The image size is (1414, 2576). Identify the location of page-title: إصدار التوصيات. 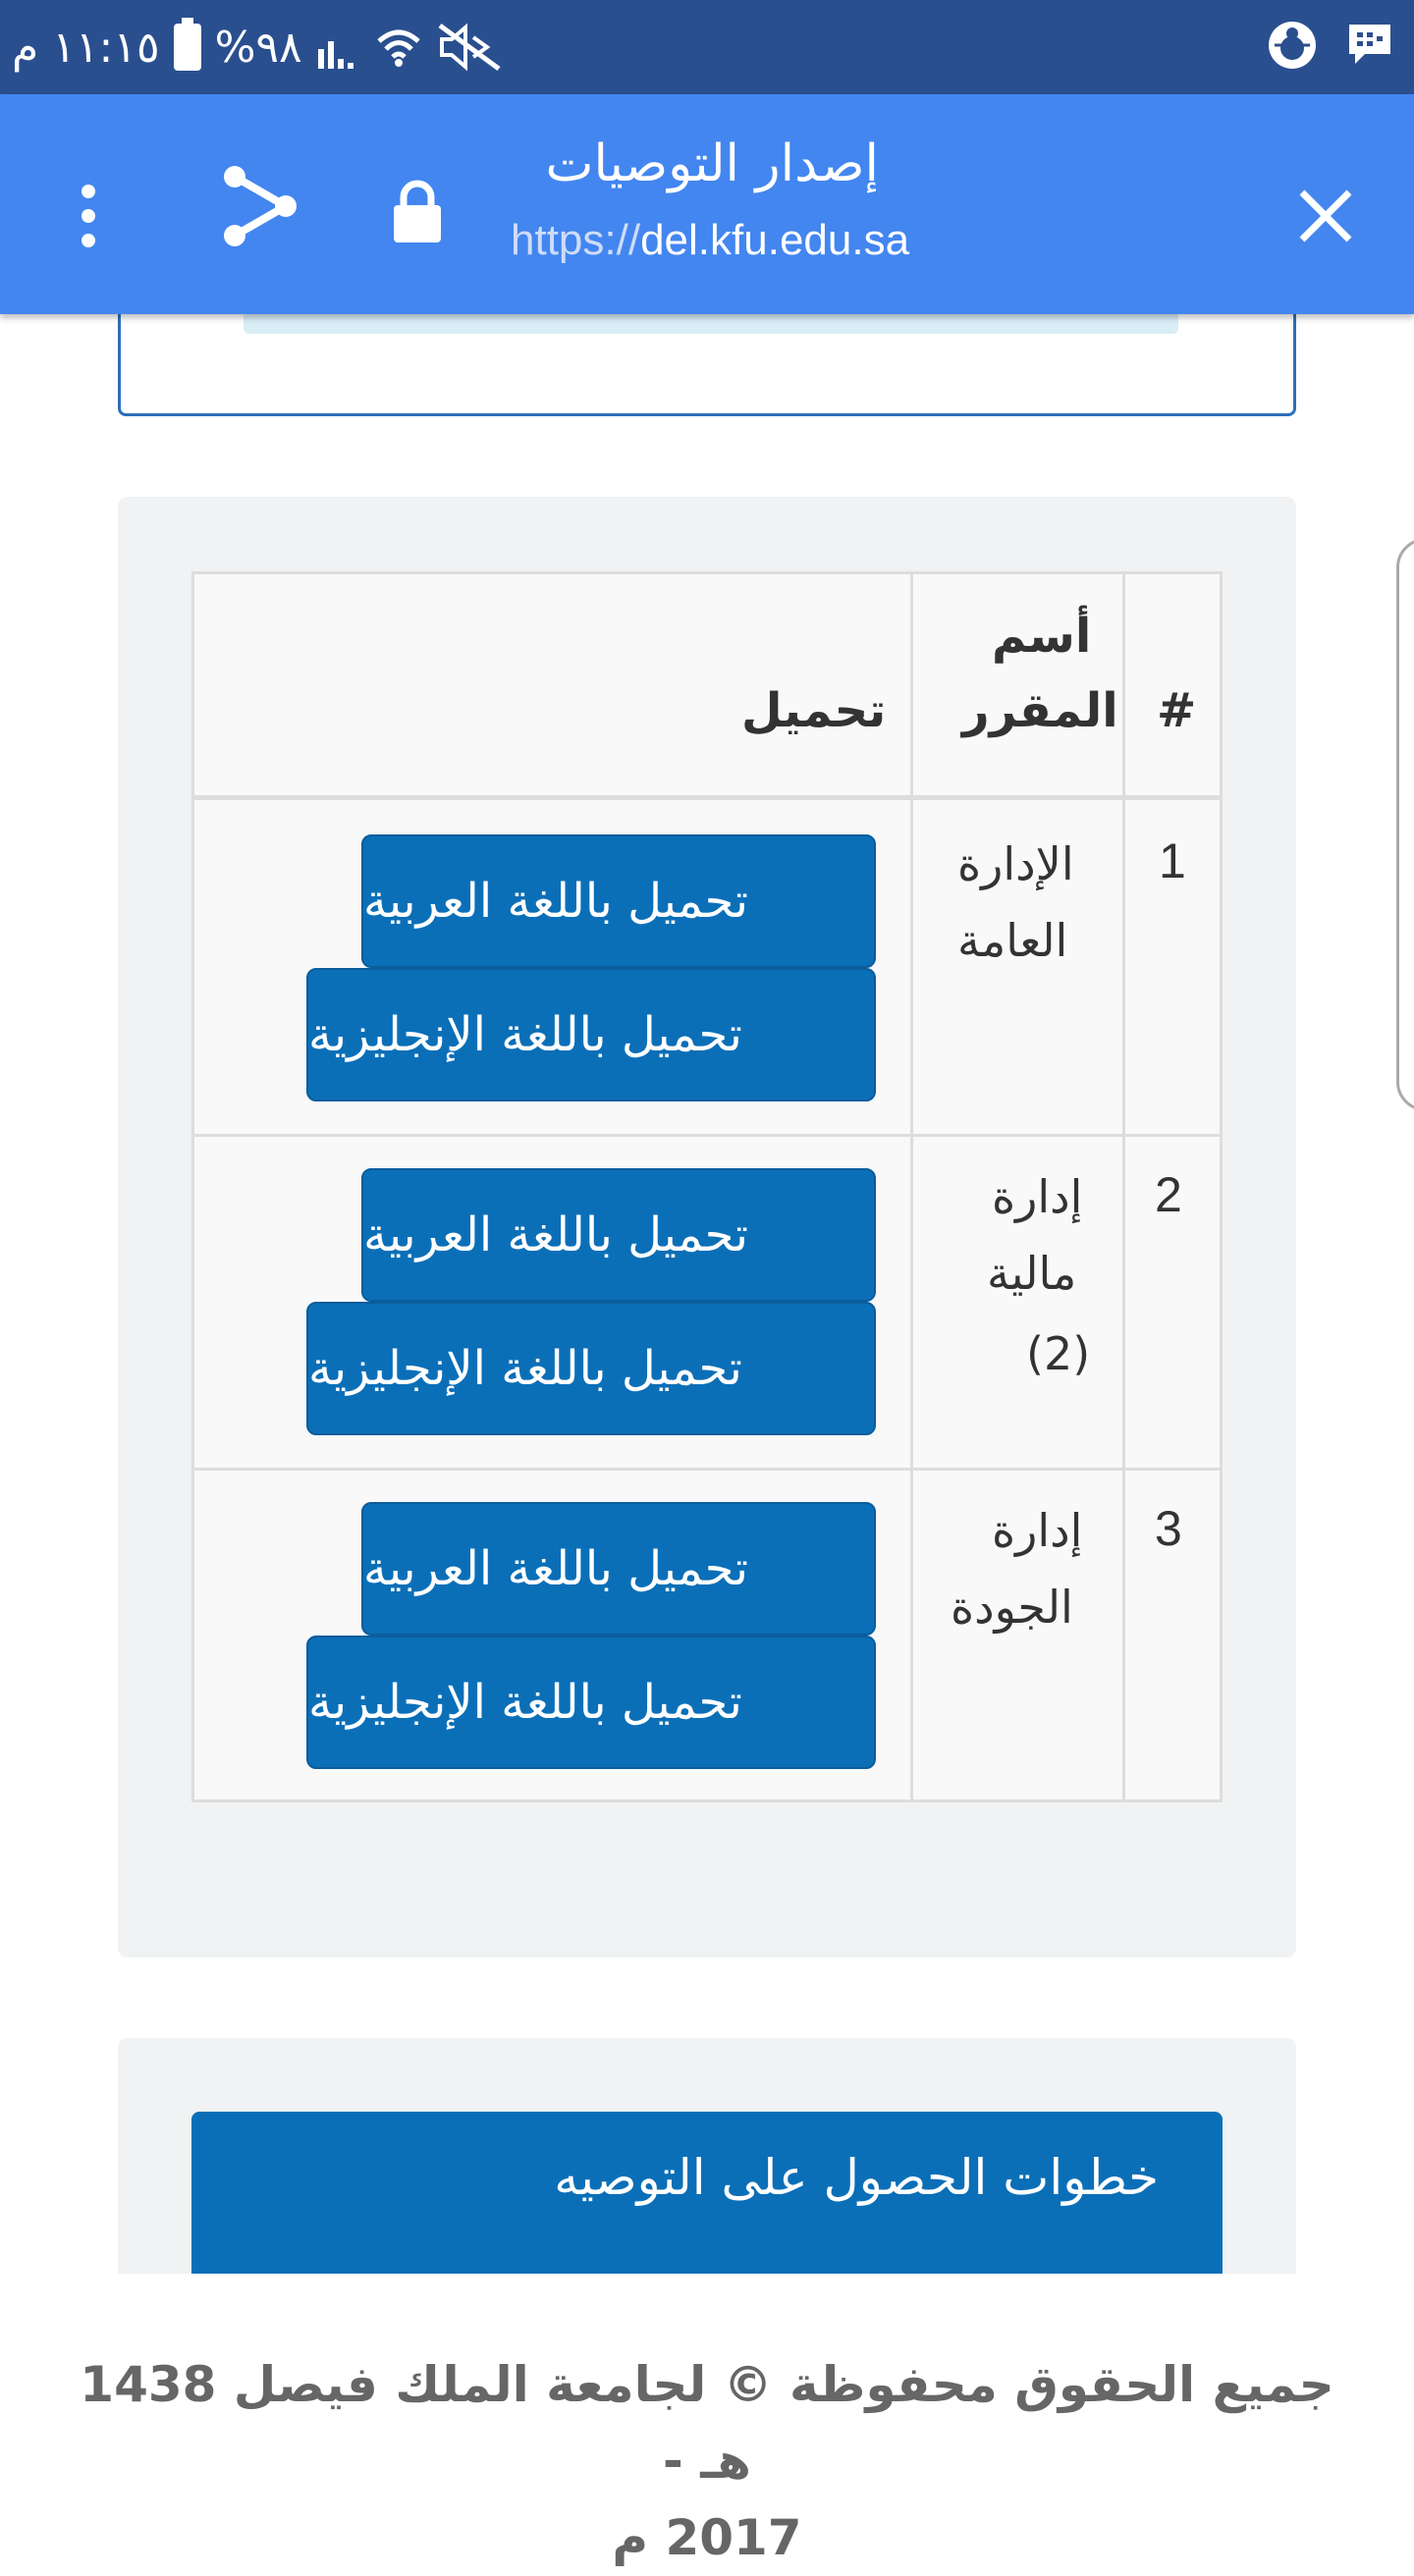
(712, 163).